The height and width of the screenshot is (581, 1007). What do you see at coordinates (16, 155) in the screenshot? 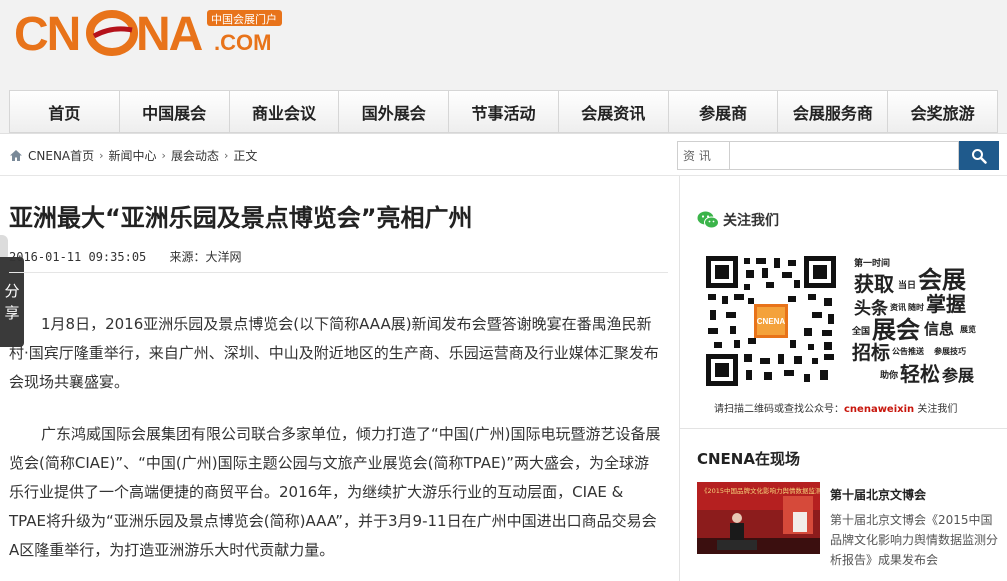
I see `home-icon` at bounding box center [16, 155].